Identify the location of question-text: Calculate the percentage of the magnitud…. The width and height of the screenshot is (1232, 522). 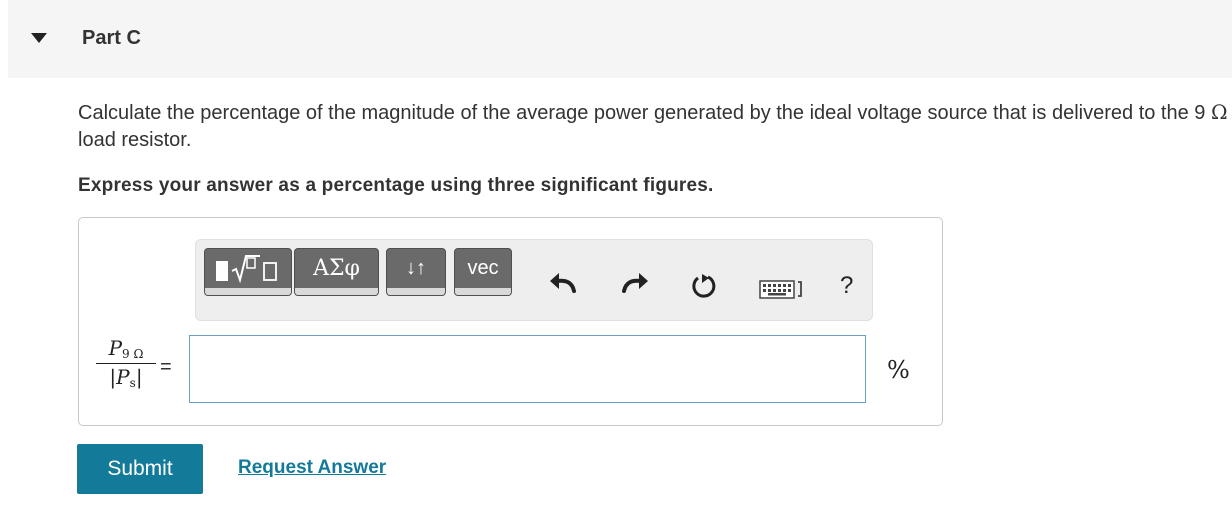
(653, 126).